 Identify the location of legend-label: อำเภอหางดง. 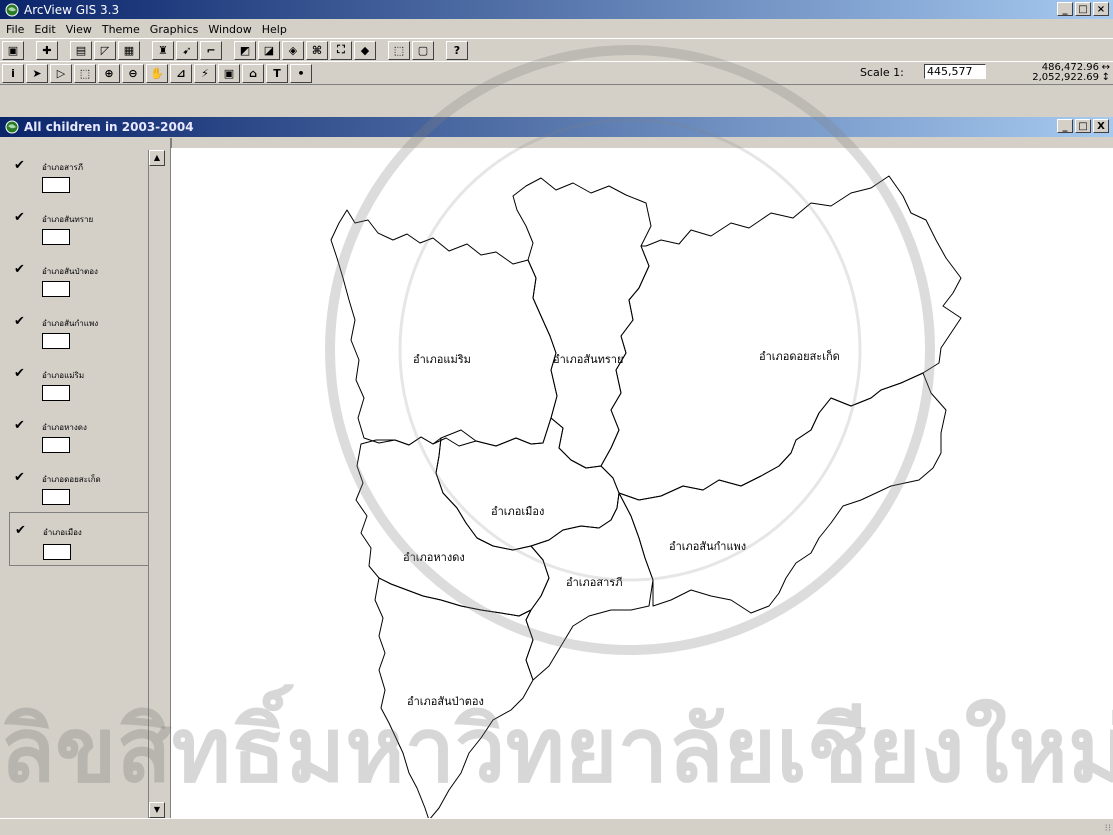
(64, 427).